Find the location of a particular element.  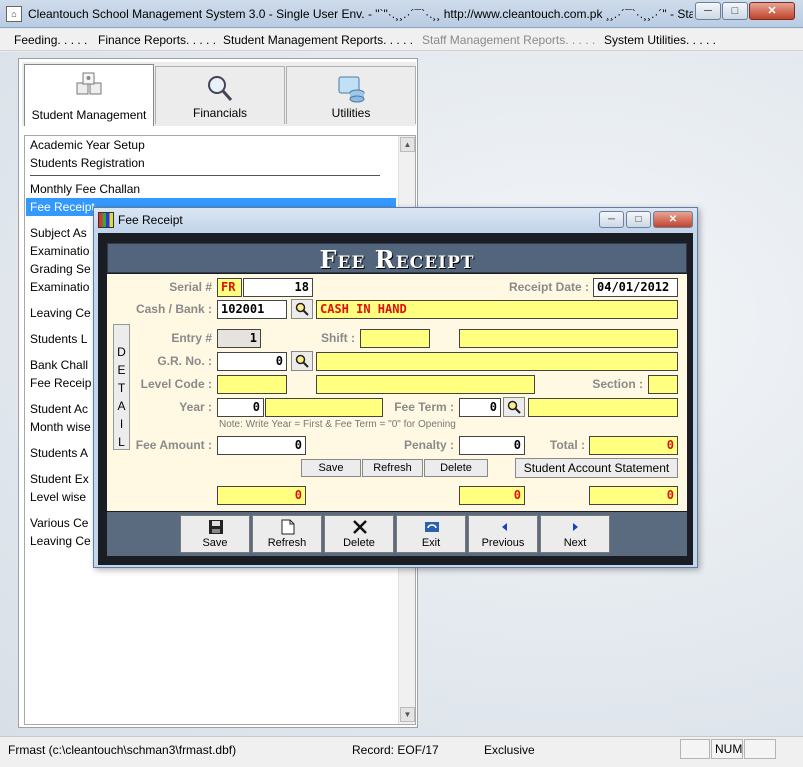

scroll-up-icon: ▲ is located at coordinates (407, 144).